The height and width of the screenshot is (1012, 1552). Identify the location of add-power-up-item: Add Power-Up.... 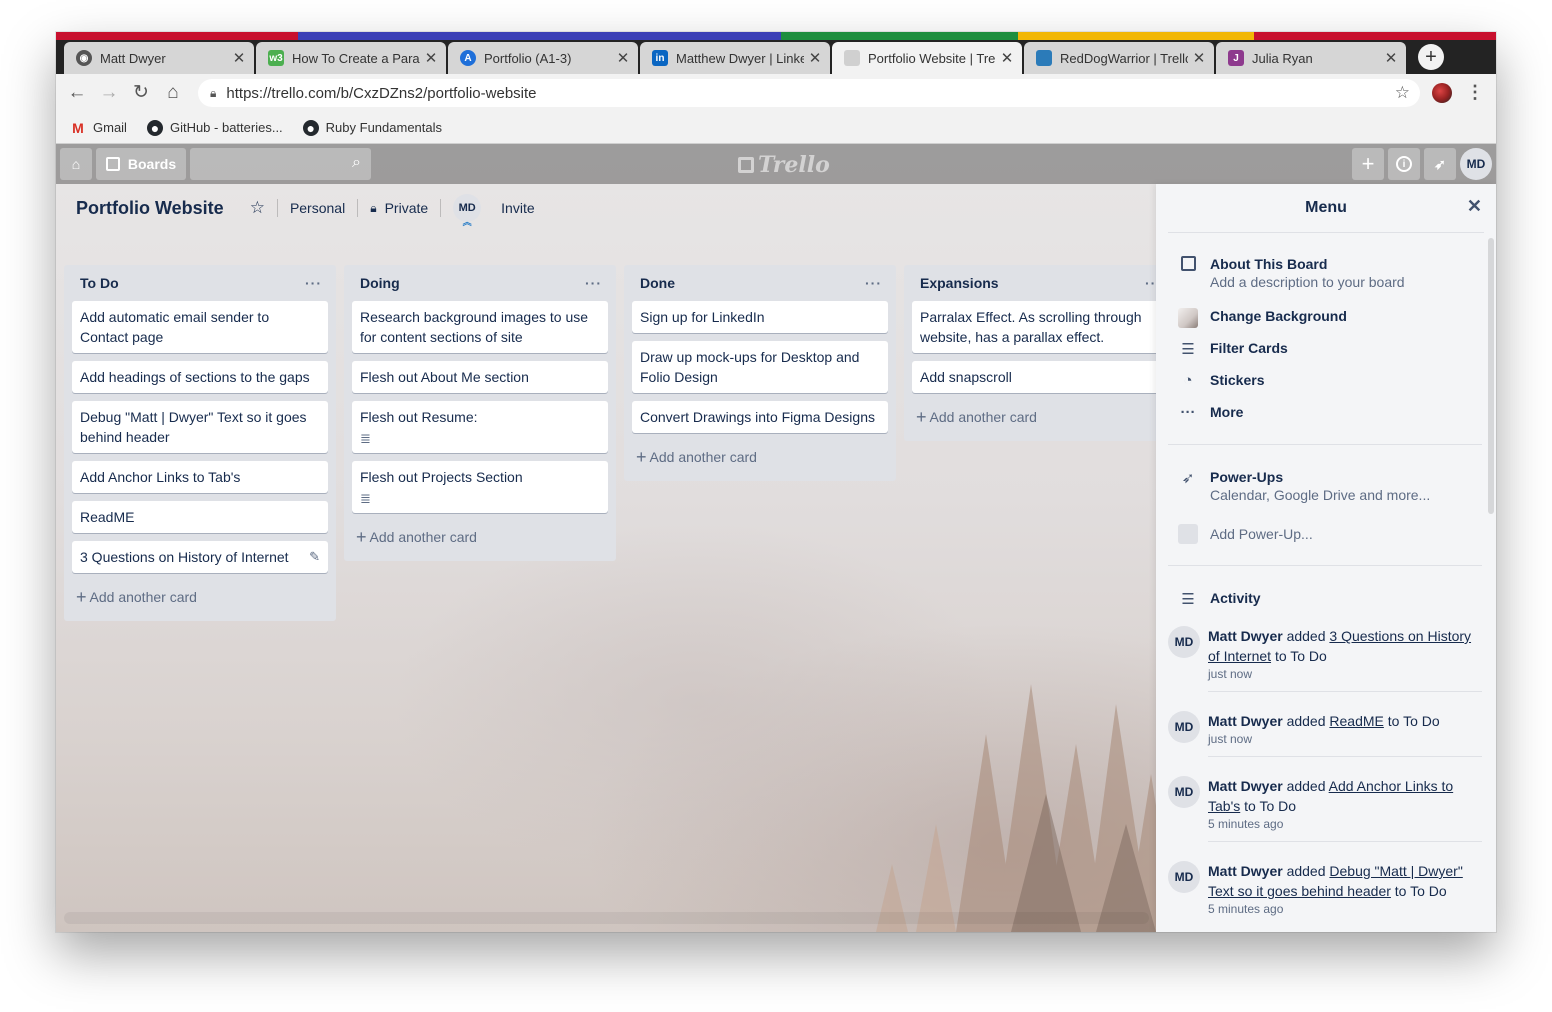
(1245, 536).